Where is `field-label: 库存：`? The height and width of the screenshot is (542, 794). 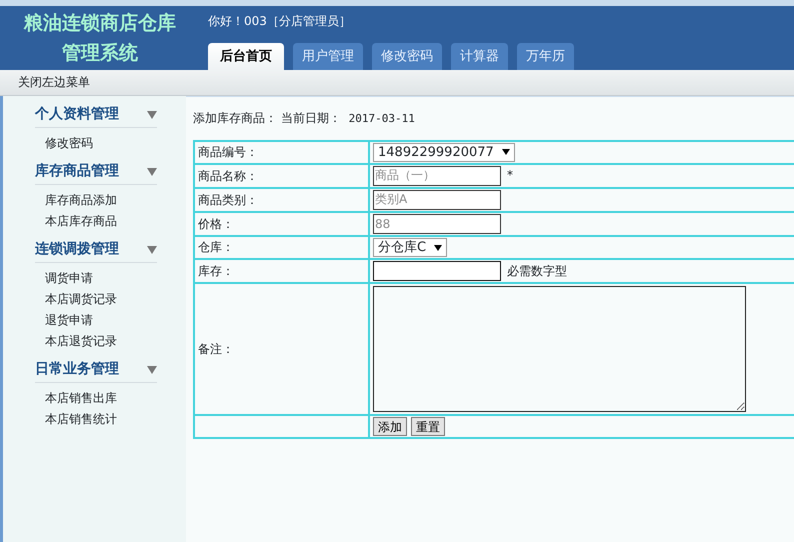 field-label: 库存： is located at coordinates (216, 271).